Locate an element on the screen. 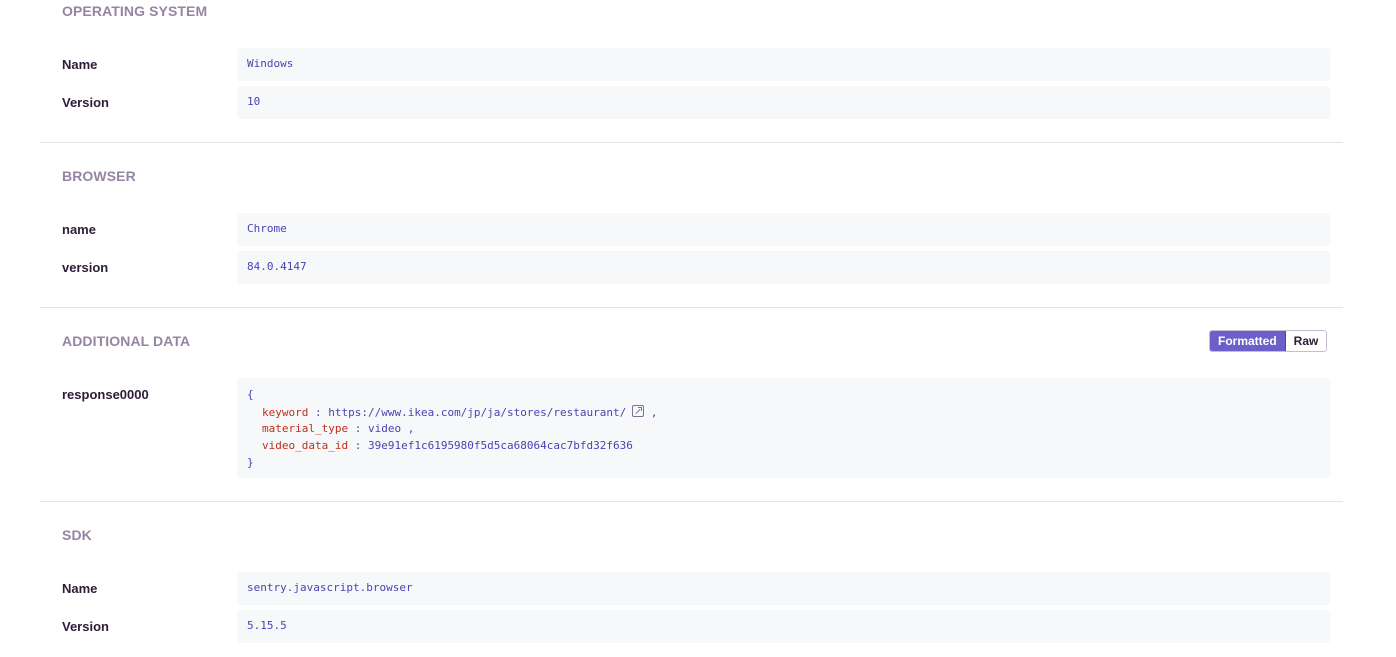 Image resolution: width=1396 pixels, height=657 pixels. json-open-brace: { is located at coordinates (250, 394).